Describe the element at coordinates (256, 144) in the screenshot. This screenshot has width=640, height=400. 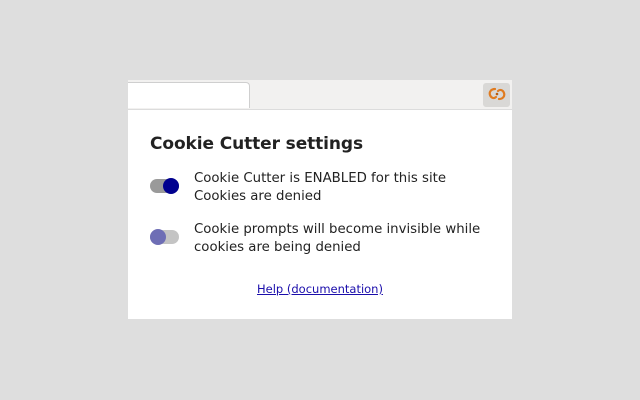
I see `panel-title: Cookie Cutter settings` at that location.